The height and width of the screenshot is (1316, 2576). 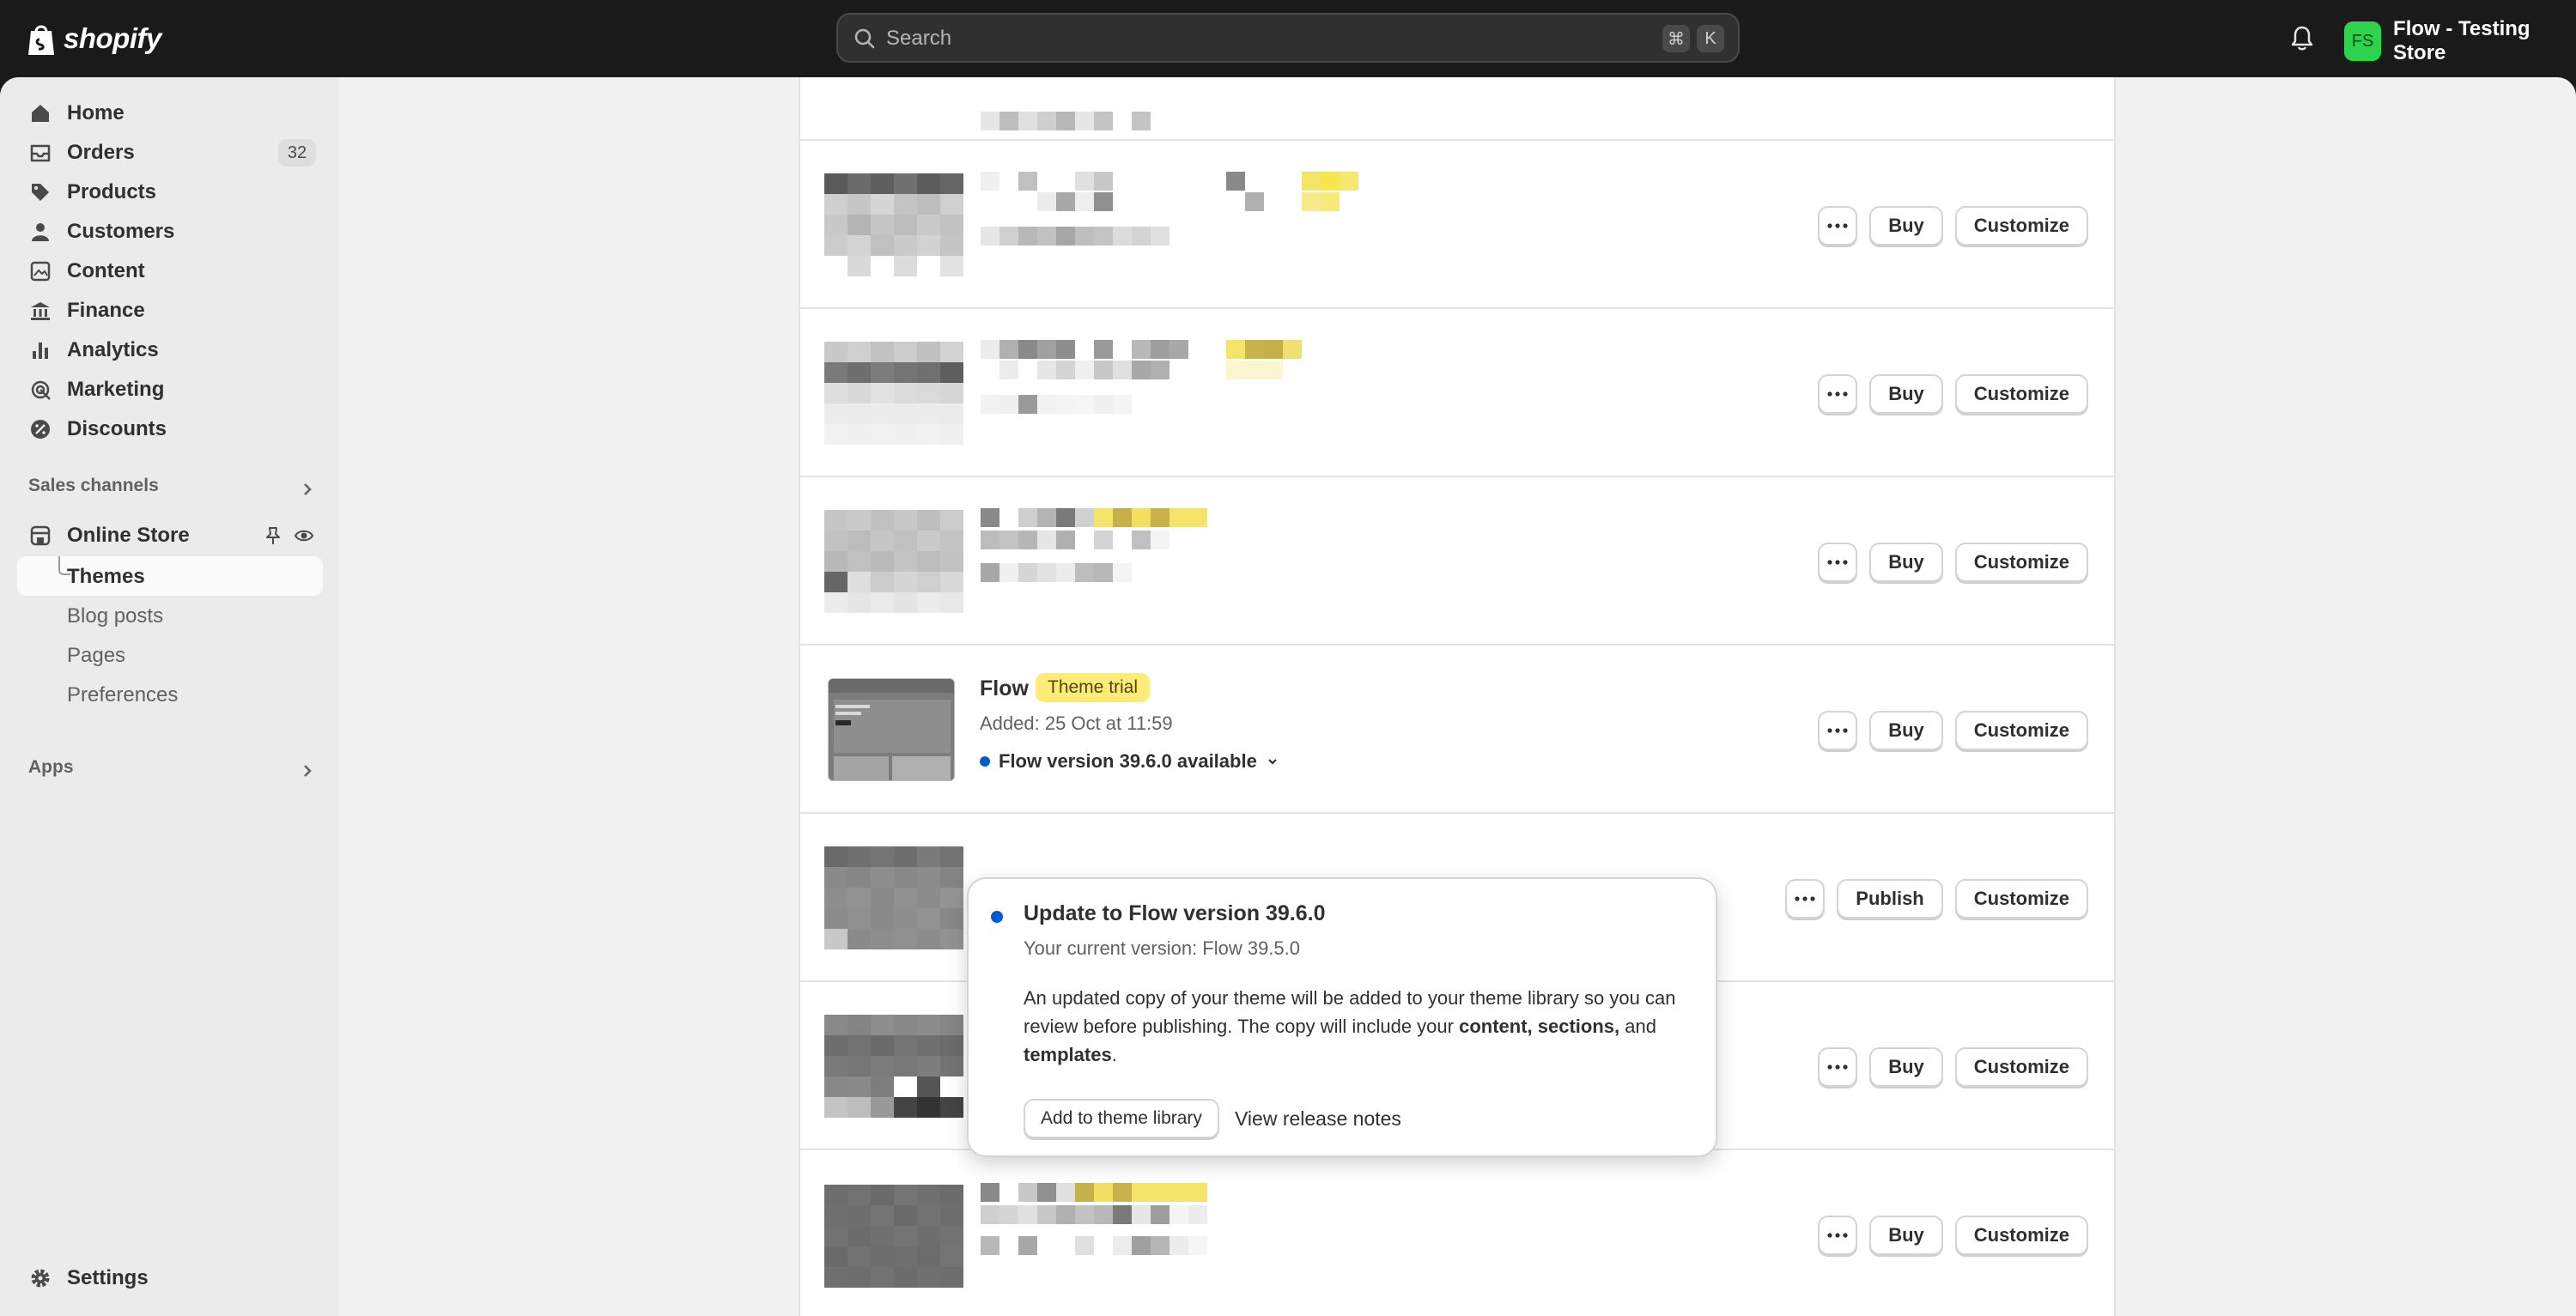 What do you see at coordinates (1638, 1026) in the screenshot?
I see `description-text: and` at bounding box center [1638, 1026].